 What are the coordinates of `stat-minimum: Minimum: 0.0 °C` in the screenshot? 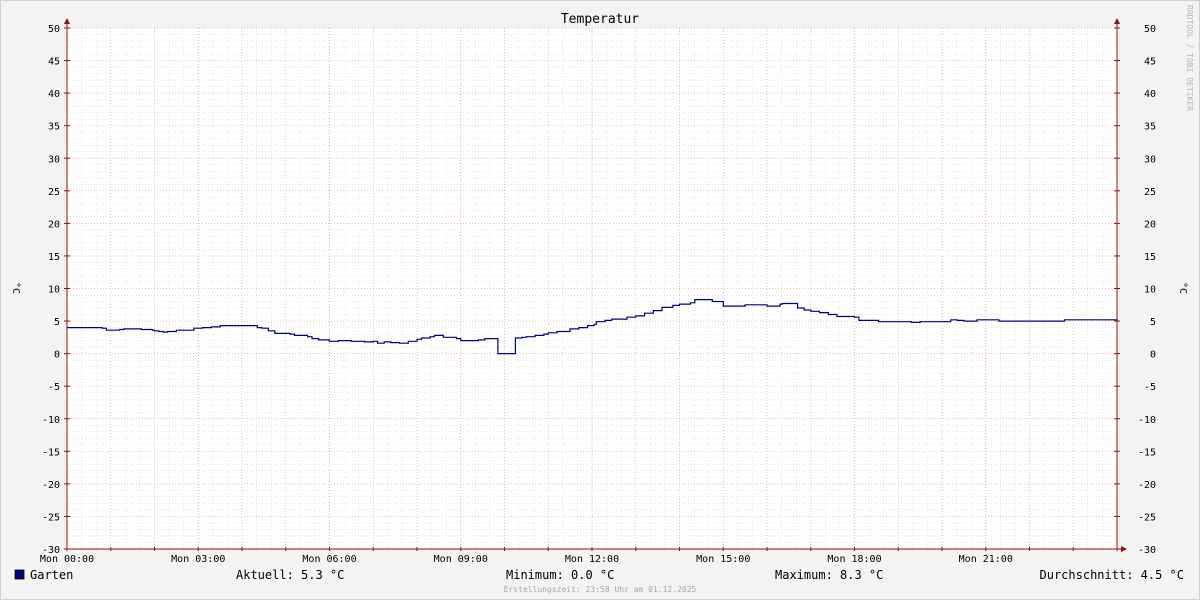 It's located at (560, 575).